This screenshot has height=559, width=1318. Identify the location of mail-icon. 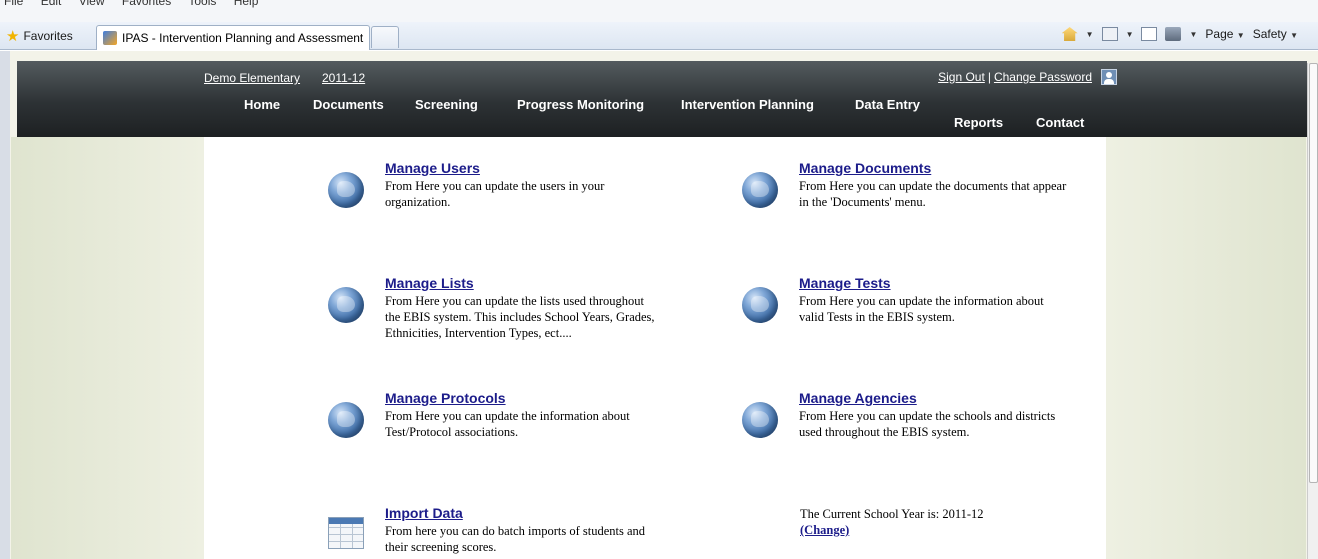
(1149, 34).